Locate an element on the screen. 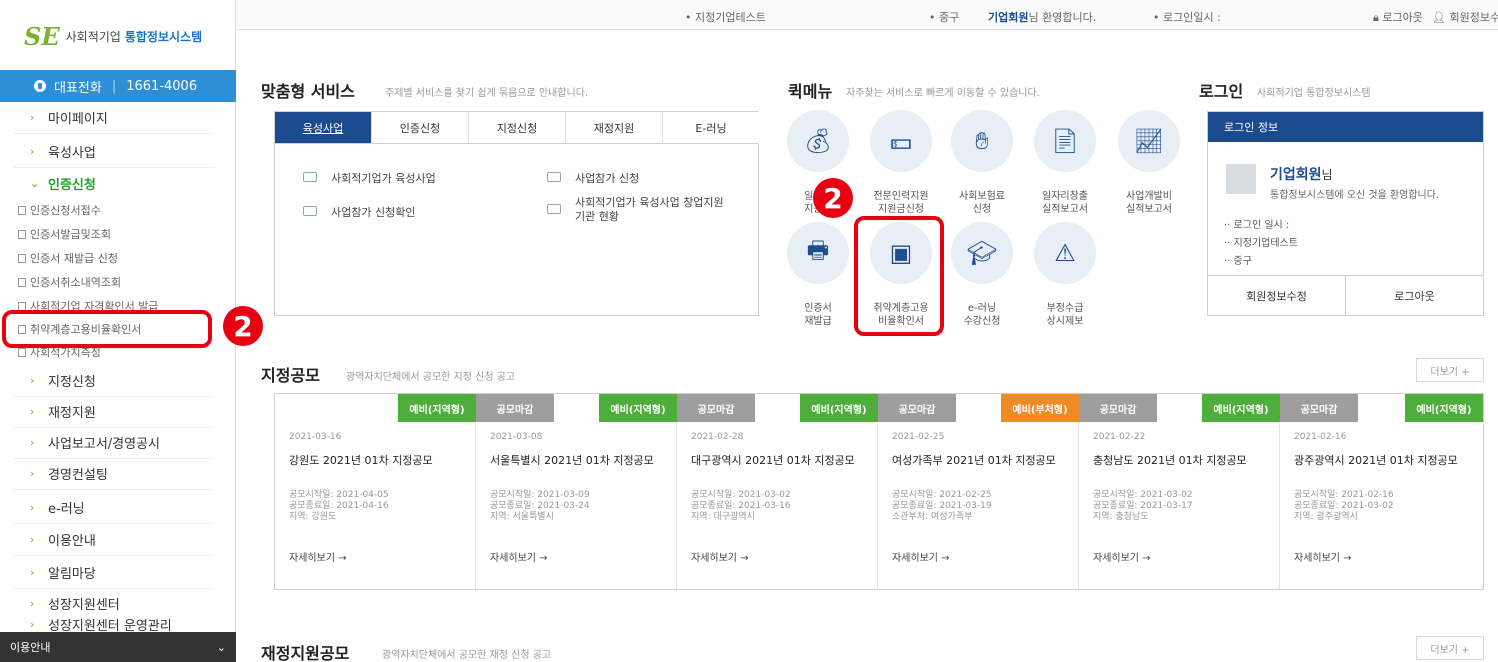  logout-button: 로그아웃 is located at coordinates (1414, 295).